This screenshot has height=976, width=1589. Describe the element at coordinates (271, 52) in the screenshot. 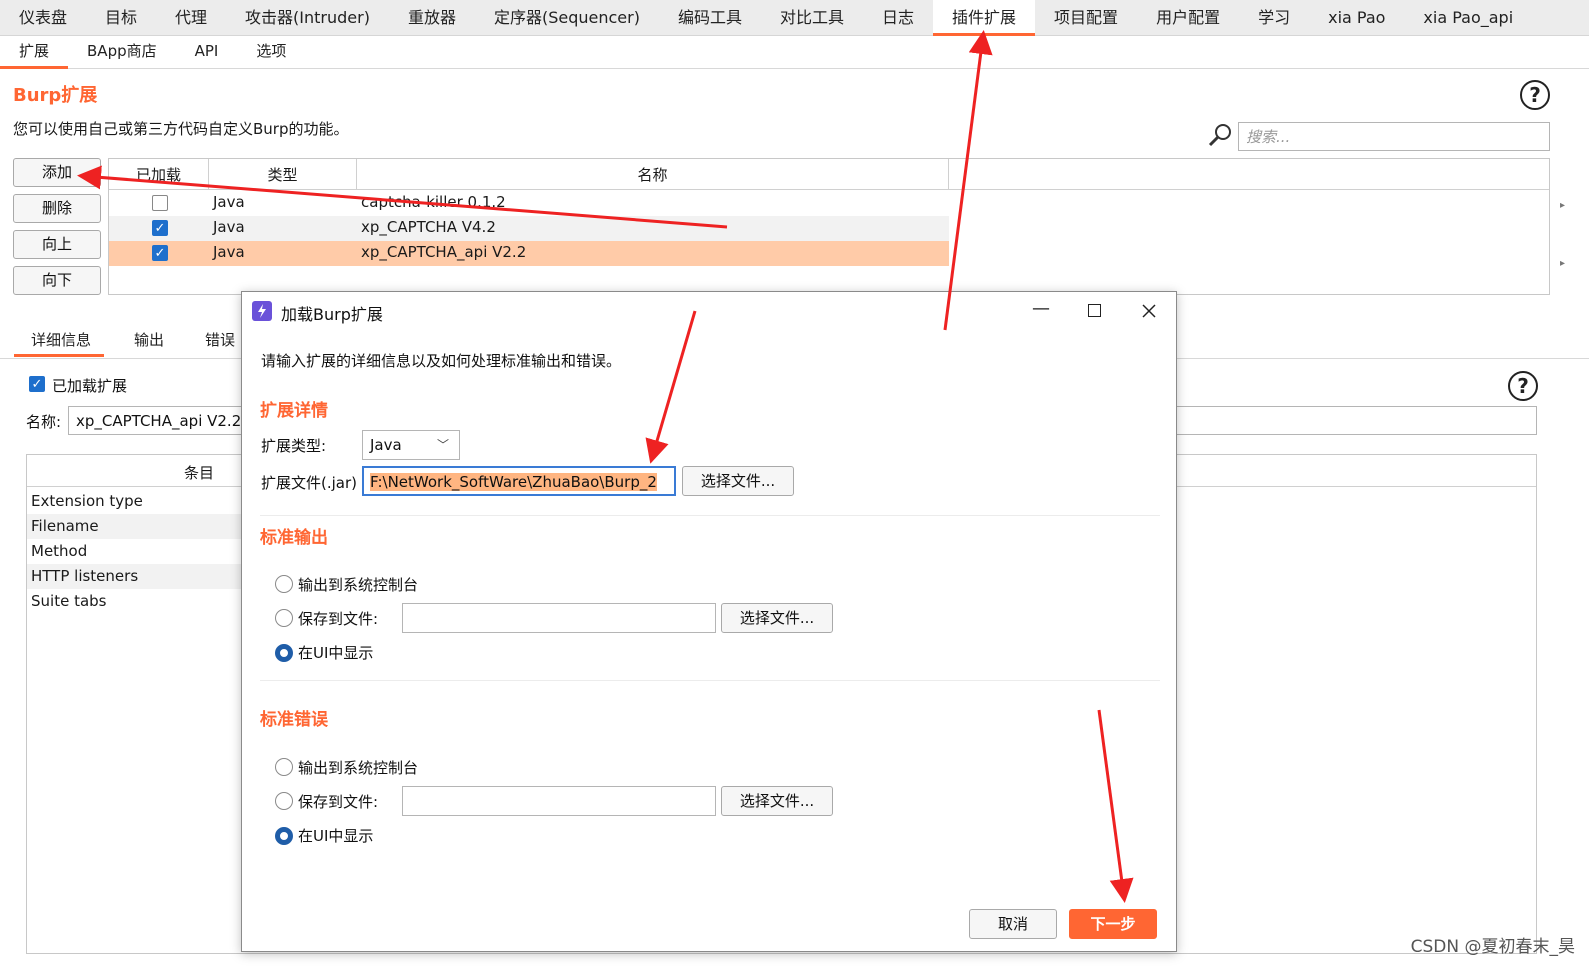

I see `sub-tab: 选项` at that location.